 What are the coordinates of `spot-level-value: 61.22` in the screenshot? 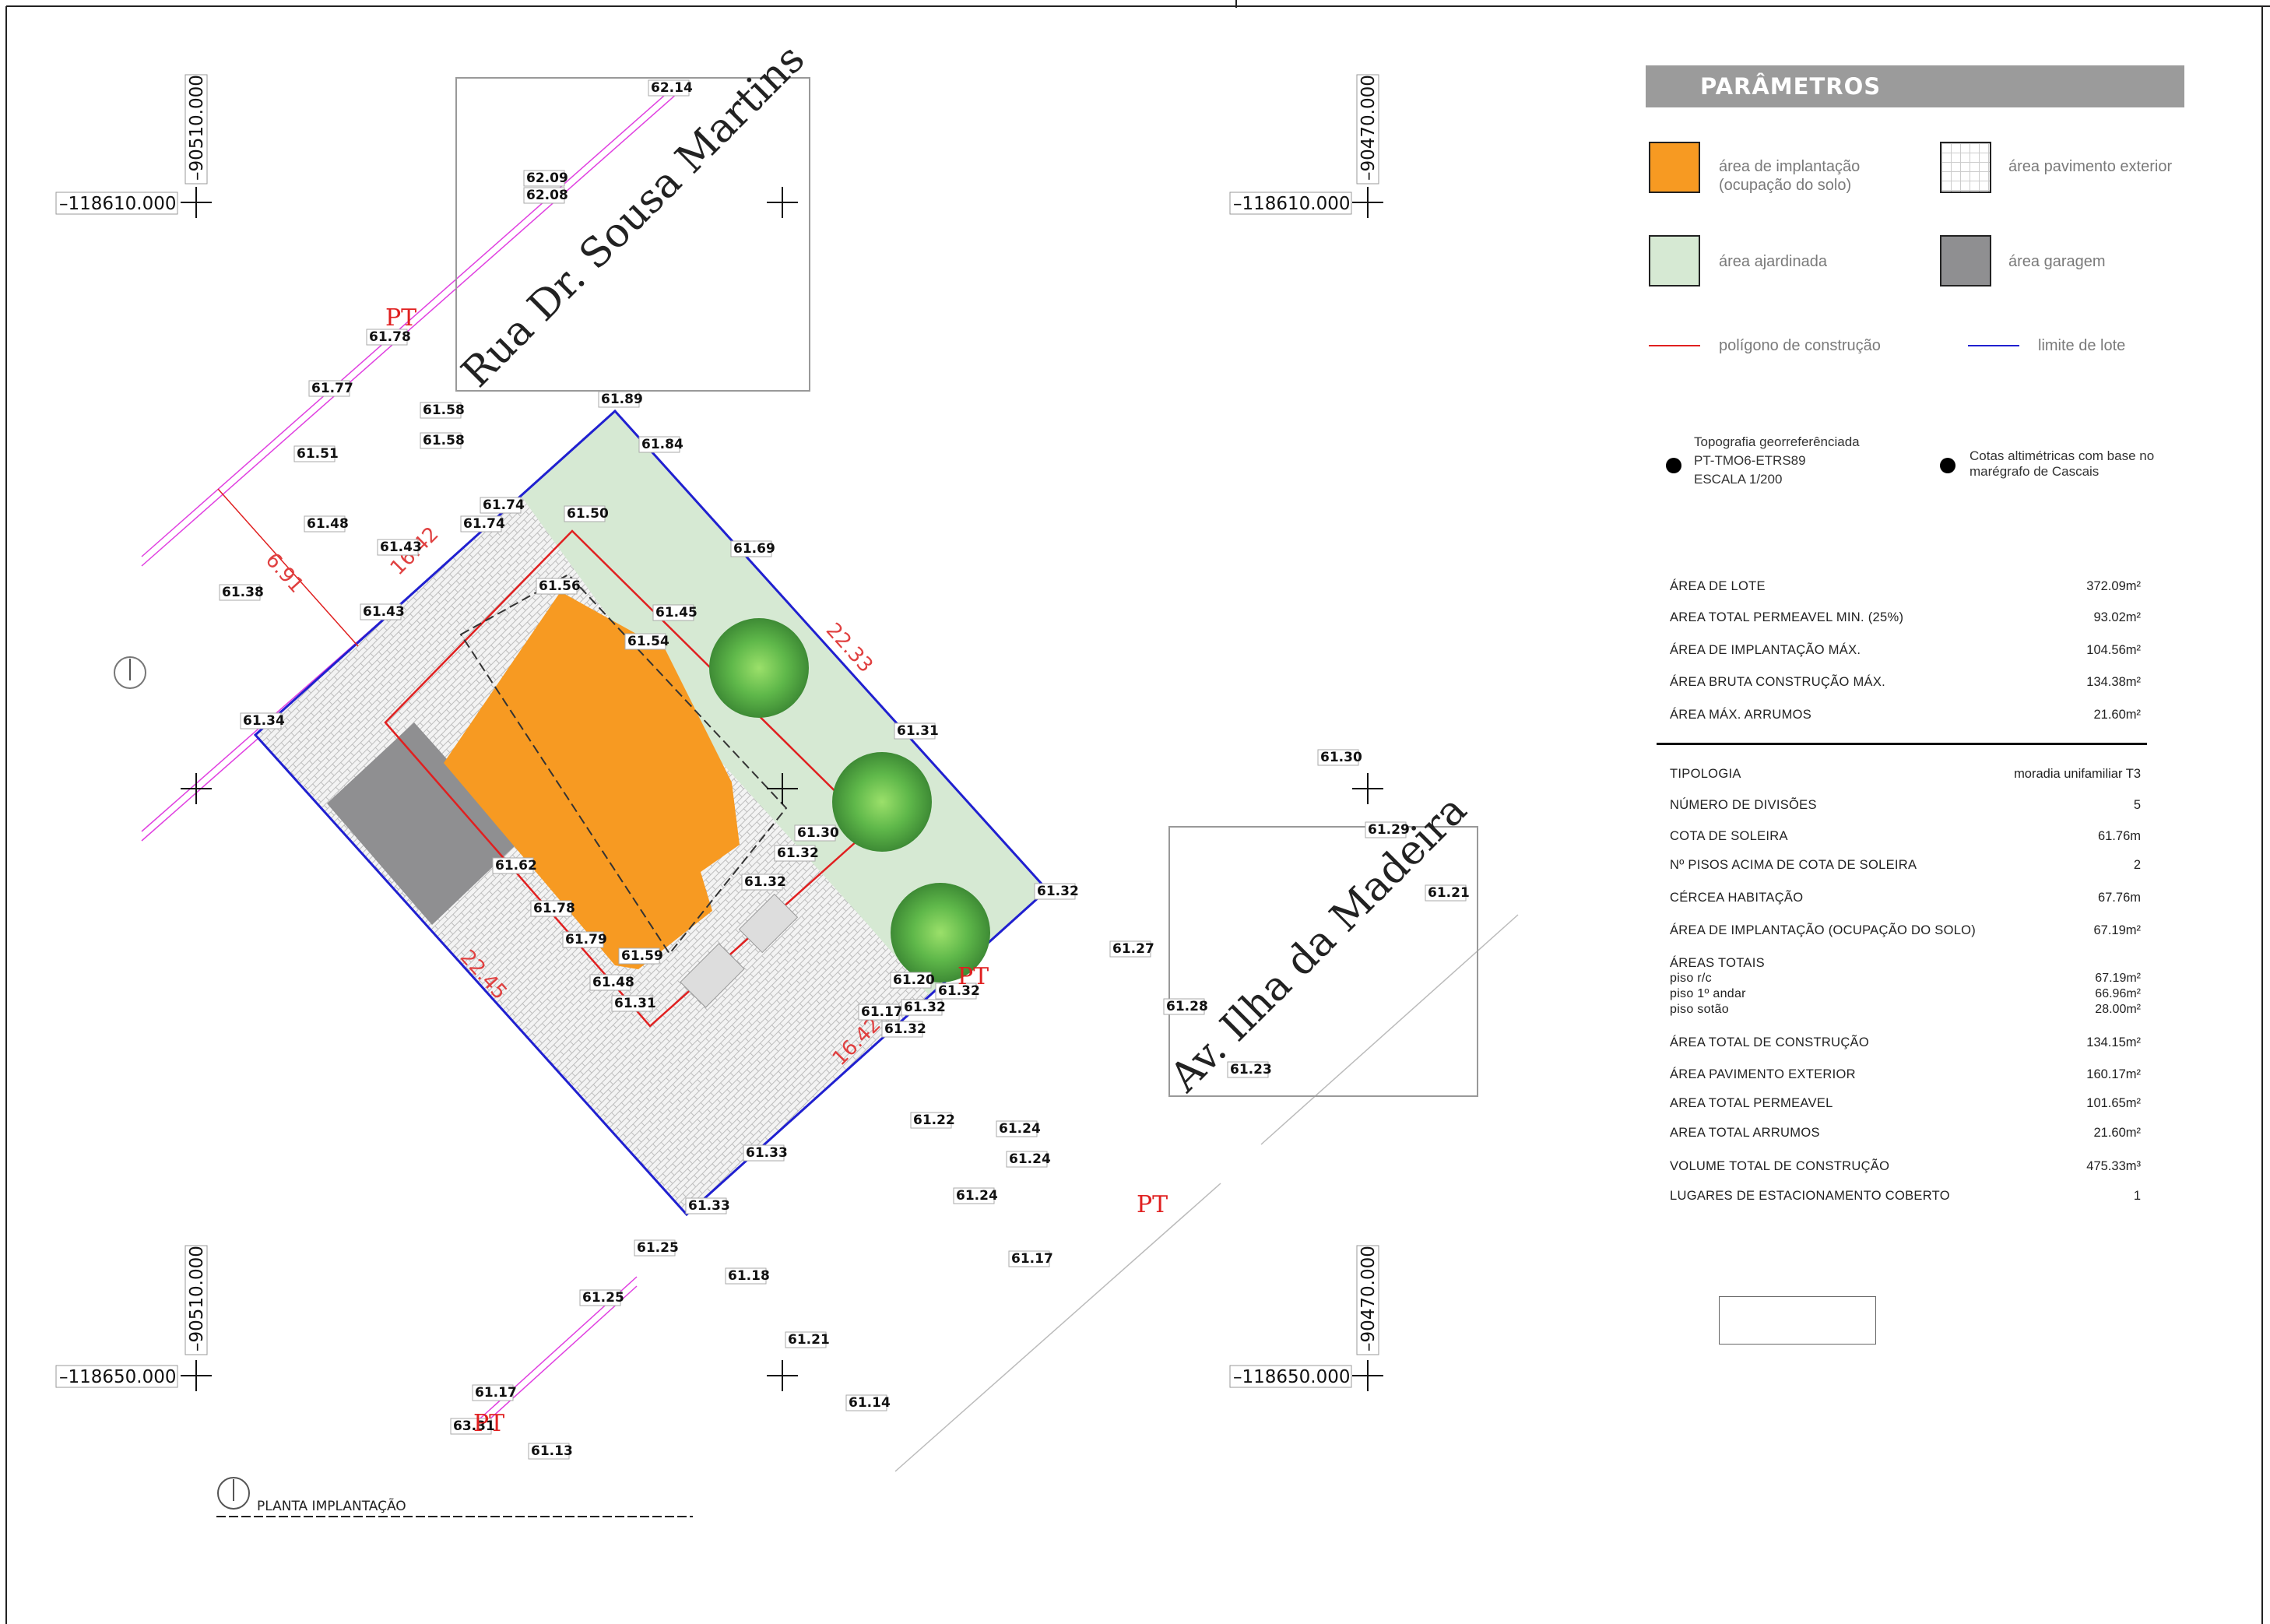 It's located at (934, 1120).